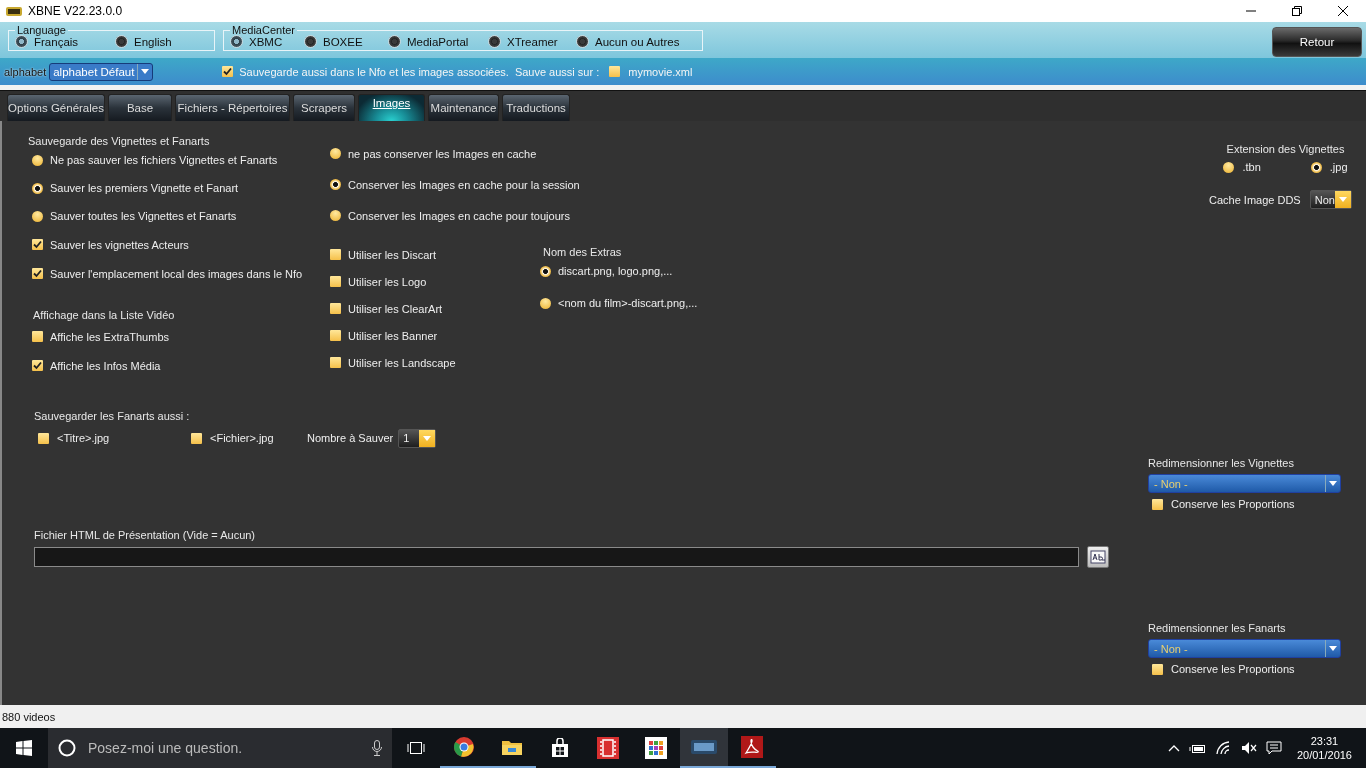 The image size is (1366, 768). Describe the element at coordinates (83, 438) in the screenshot. I see `option-label: <Titre>.jpg` at that location.